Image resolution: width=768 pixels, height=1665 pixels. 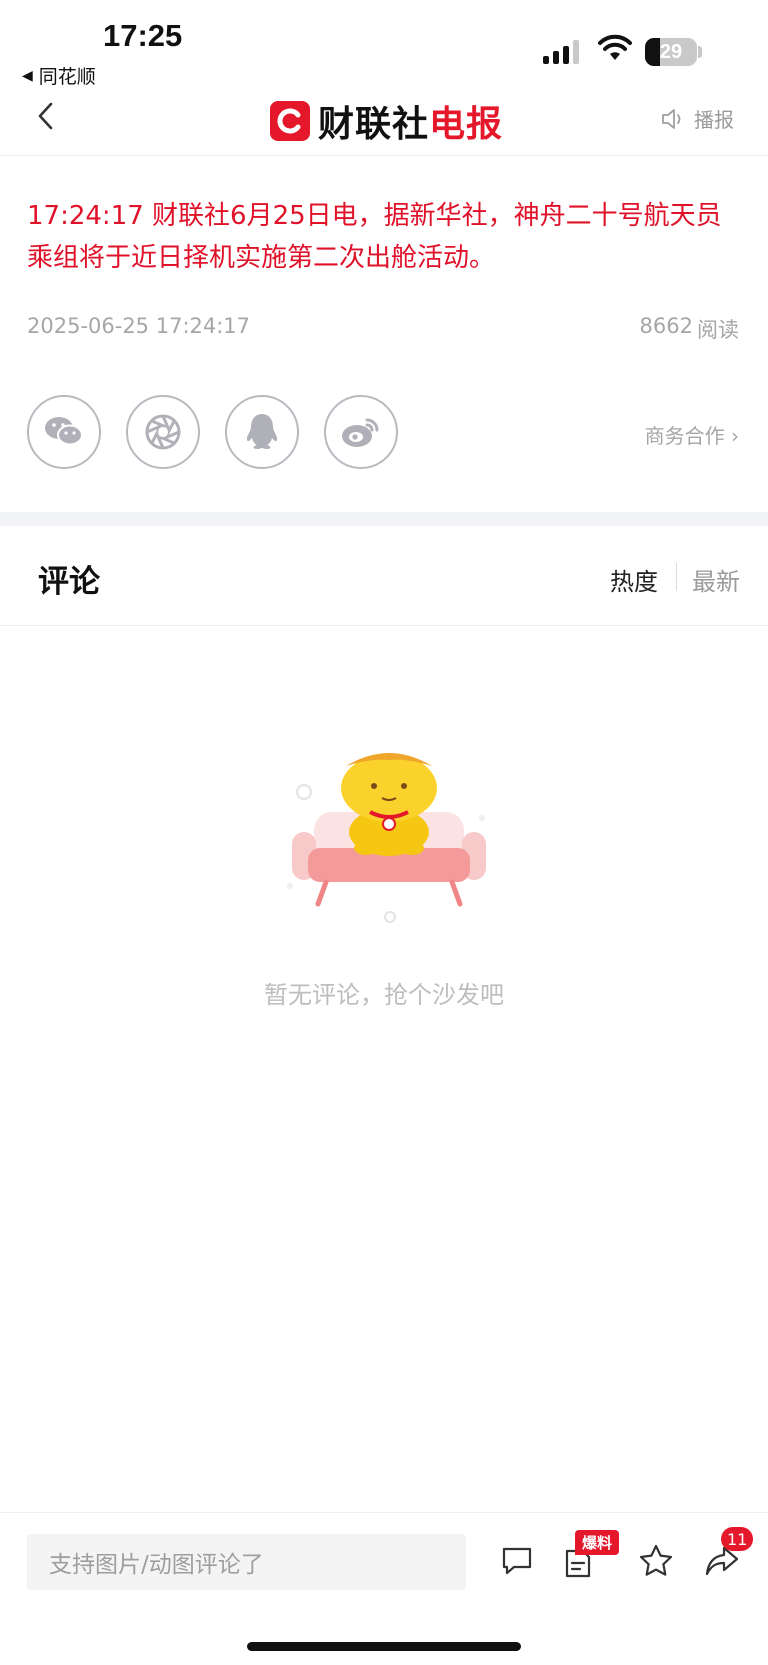 What do you see at coordinates (716, 579) in the screenshot?
I see `sort-by-newest-tab: 最新` at bounding box center [716, 579].